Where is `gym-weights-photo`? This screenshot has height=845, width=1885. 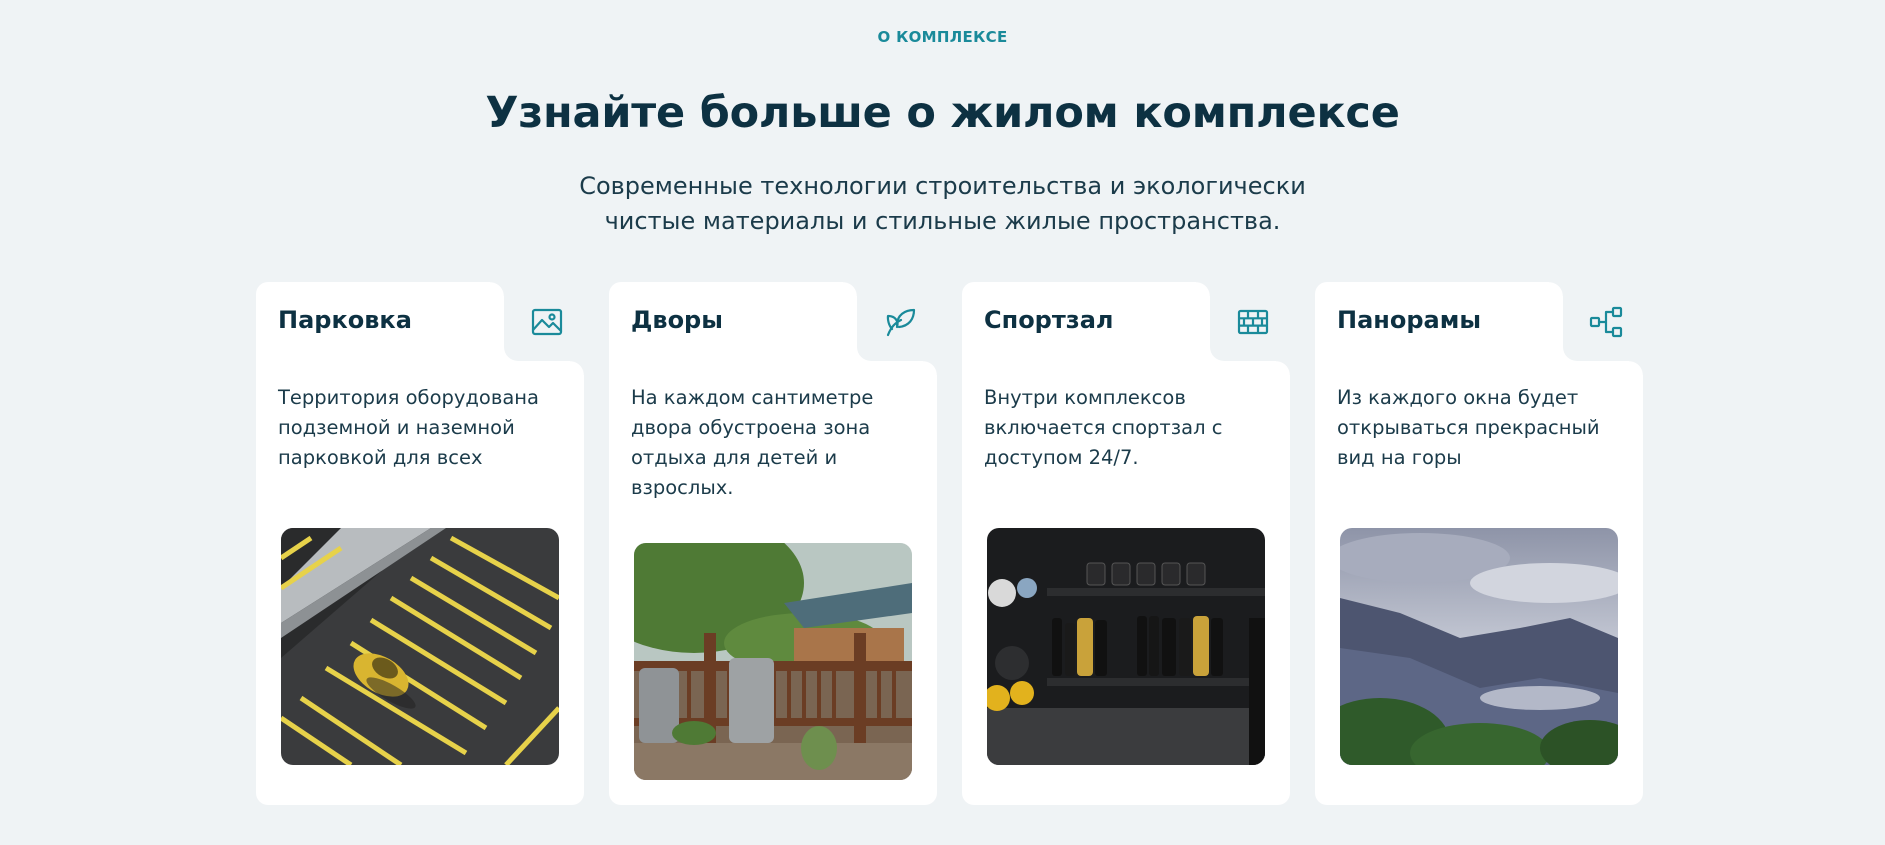 gym-weights-photo is located at coordinates (1126, 646).